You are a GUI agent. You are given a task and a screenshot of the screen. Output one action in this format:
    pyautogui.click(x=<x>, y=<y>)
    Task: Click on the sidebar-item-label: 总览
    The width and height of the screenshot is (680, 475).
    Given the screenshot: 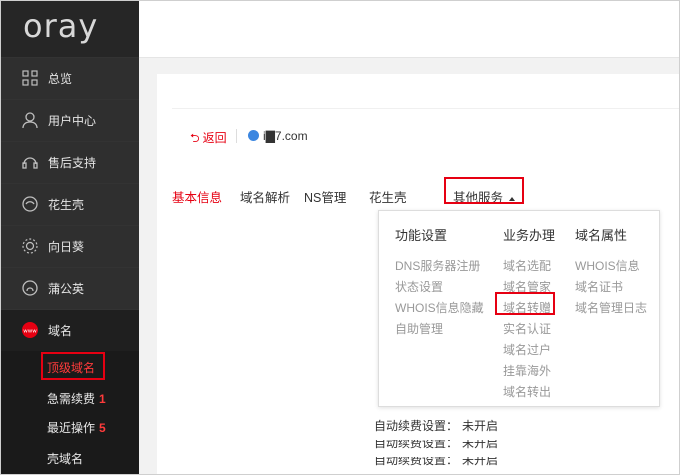 What is the action you would take?
    pyautogui.click(x=60, y=79)
    